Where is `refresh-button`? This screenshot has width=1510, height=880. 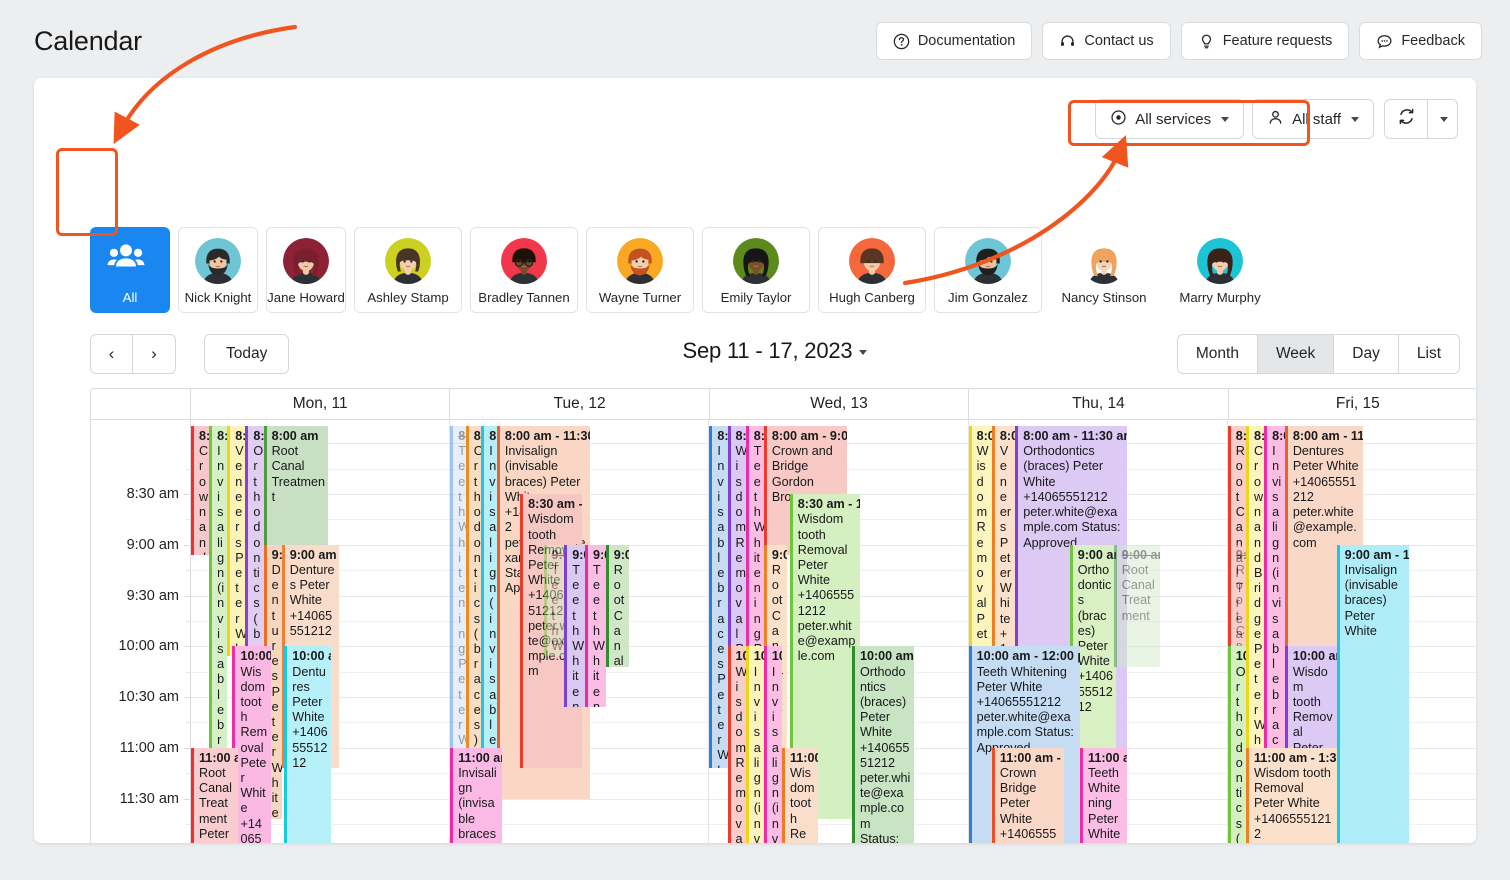
refresh-button is located at coordinates (1406, 119).